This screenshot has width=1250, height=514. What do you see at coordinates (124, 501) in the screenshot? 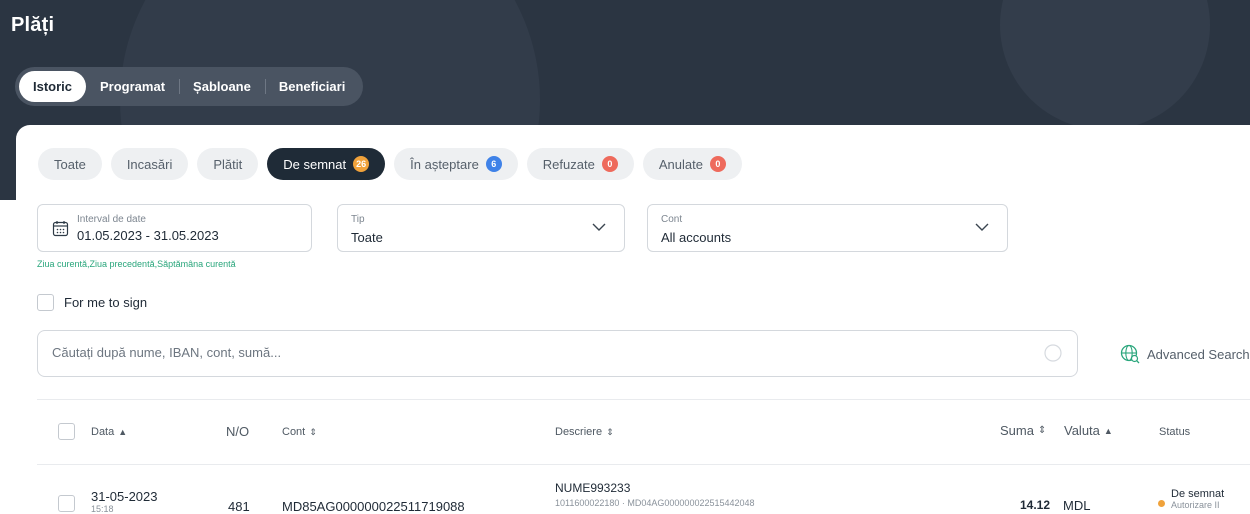
I see `row-date: 31-05-2023 15:18` at bounding box center [124, 501].